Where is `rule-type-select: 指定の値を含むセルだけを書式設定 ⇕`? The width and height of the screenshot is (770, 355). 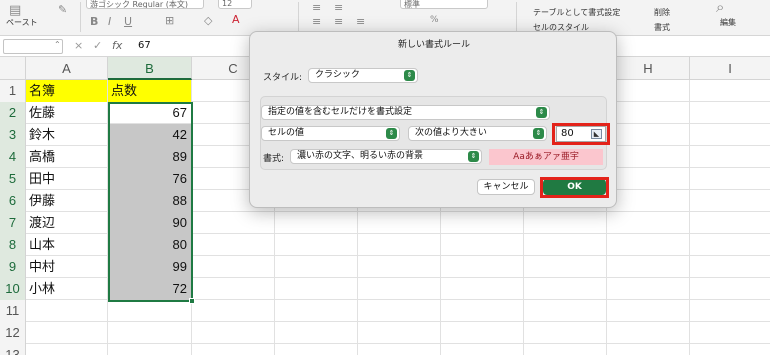
rule-type-select: 指定の値を含むセルだけを書式設定 ⇕ is located at coordinates (405, 112).